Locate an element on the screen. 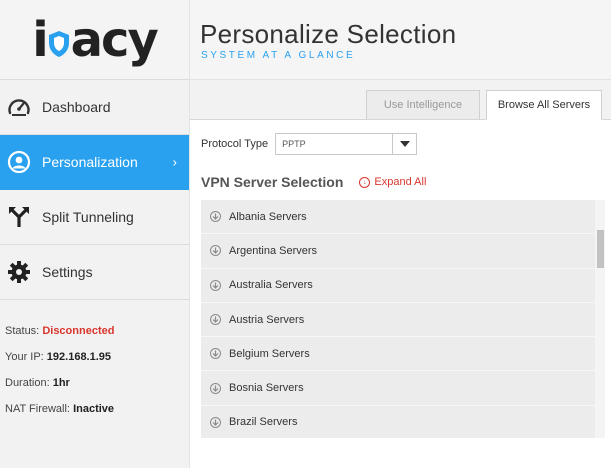 This screenshot has width=611, height=468. server-list-item: Brazil Servers is located at coordinates (403, 422).